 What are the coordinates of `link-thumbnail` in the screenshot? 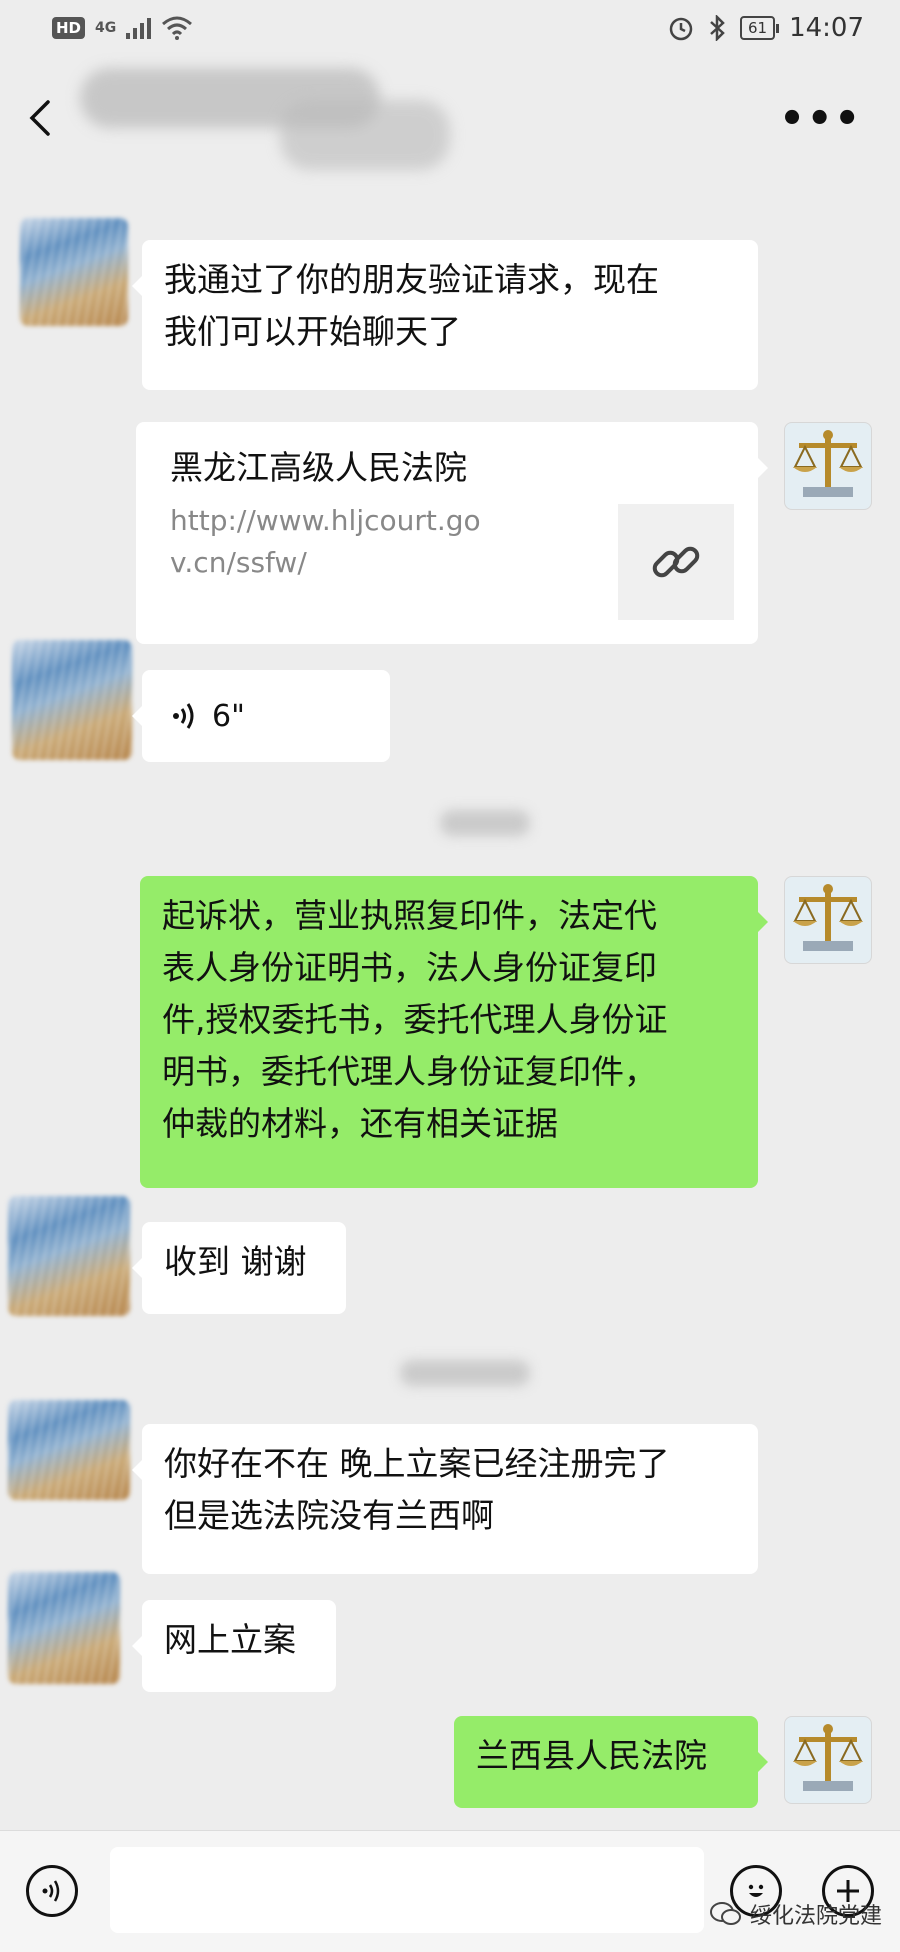 It's located at (676, 562).